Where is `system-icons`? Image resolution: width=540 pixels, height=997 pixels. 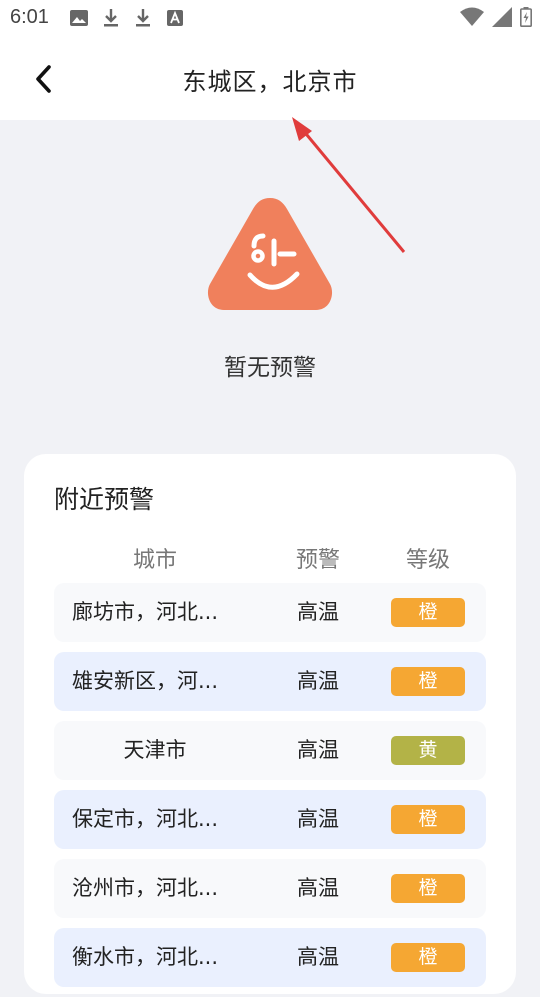
system-icons is located at coordinates (496, 19).